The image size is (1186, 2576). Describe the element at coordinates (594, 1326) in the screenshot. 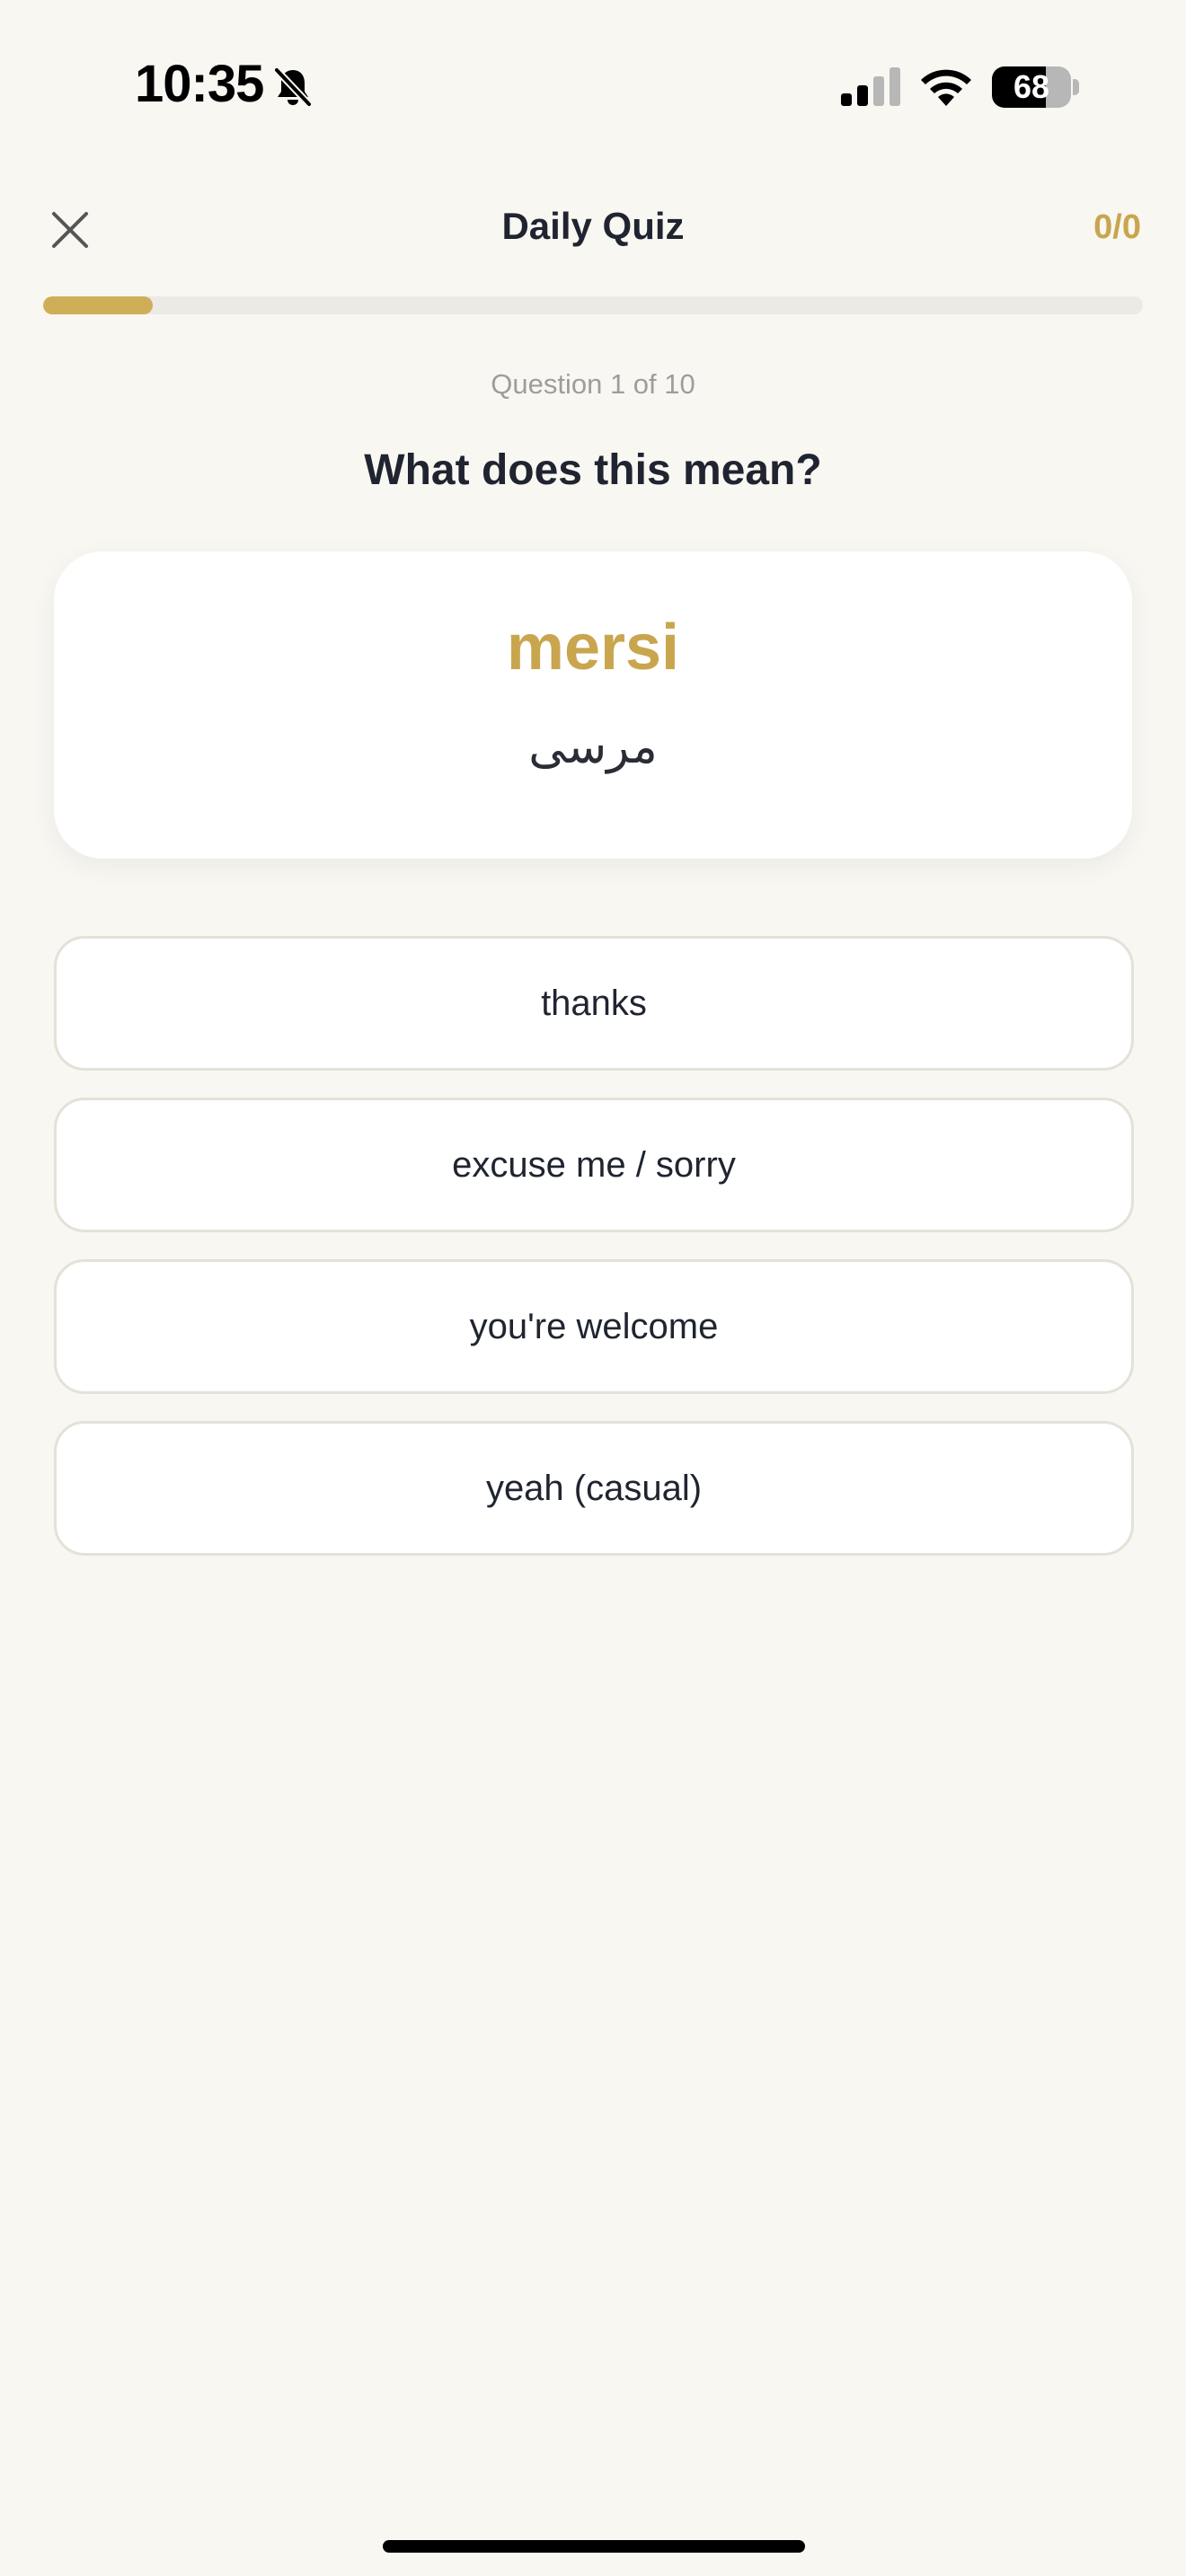

I see `answer-option: you're welcome` at that location.